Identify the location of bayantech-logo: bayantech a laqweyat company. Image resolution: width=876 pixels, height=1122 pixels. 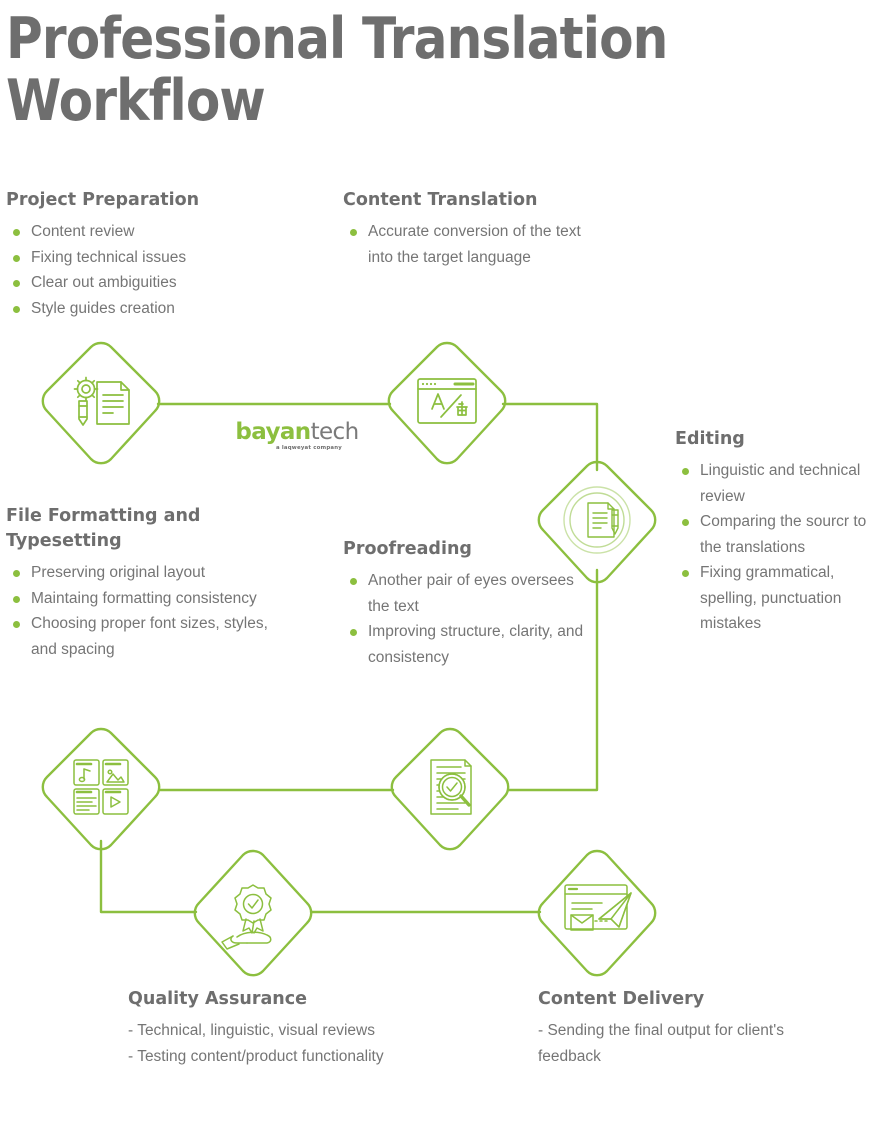
(297, 435).